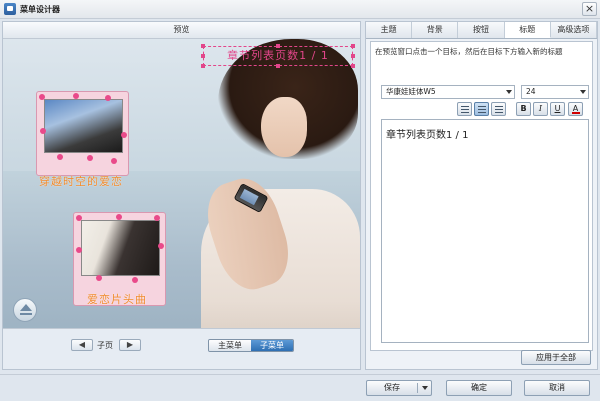 The height and width of the screenshot is (401, 600). What do you see at coordinates (81, 181) in the screenshot?
I see `chapter-label: 穿越时空的爱恋` at bounding box center [81, 181].